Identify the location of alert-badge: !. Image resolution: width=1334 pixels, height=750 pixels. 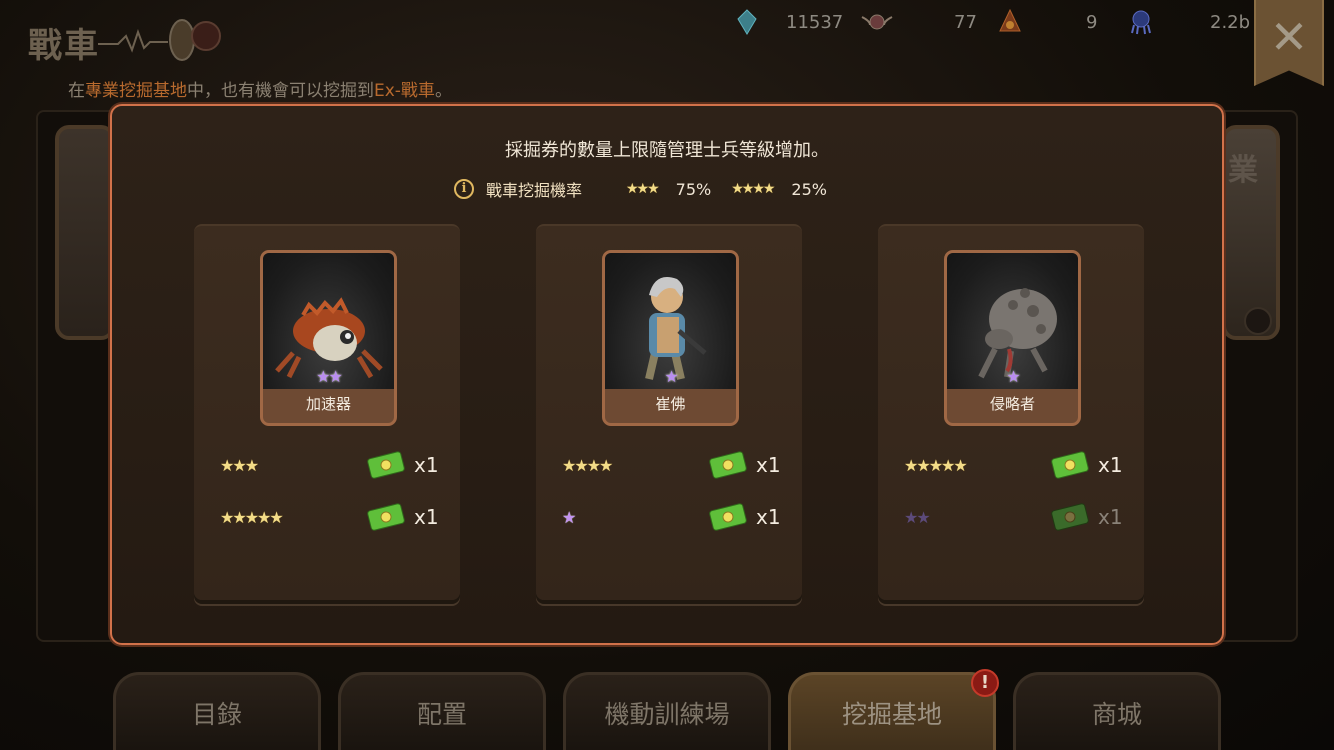
(985, 683).